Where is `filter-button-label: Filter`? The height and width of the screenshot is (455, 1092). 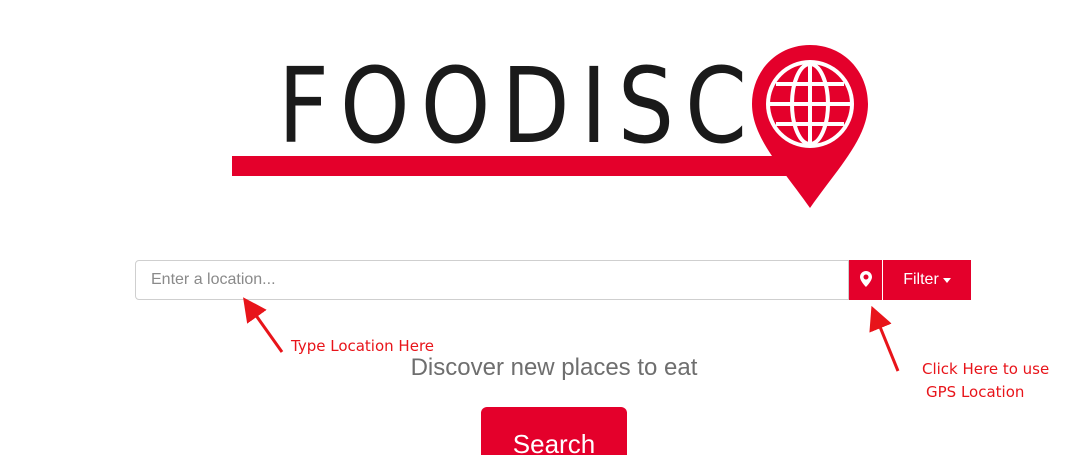 filter-button-label: Filter is located at coordinates (921, 279).